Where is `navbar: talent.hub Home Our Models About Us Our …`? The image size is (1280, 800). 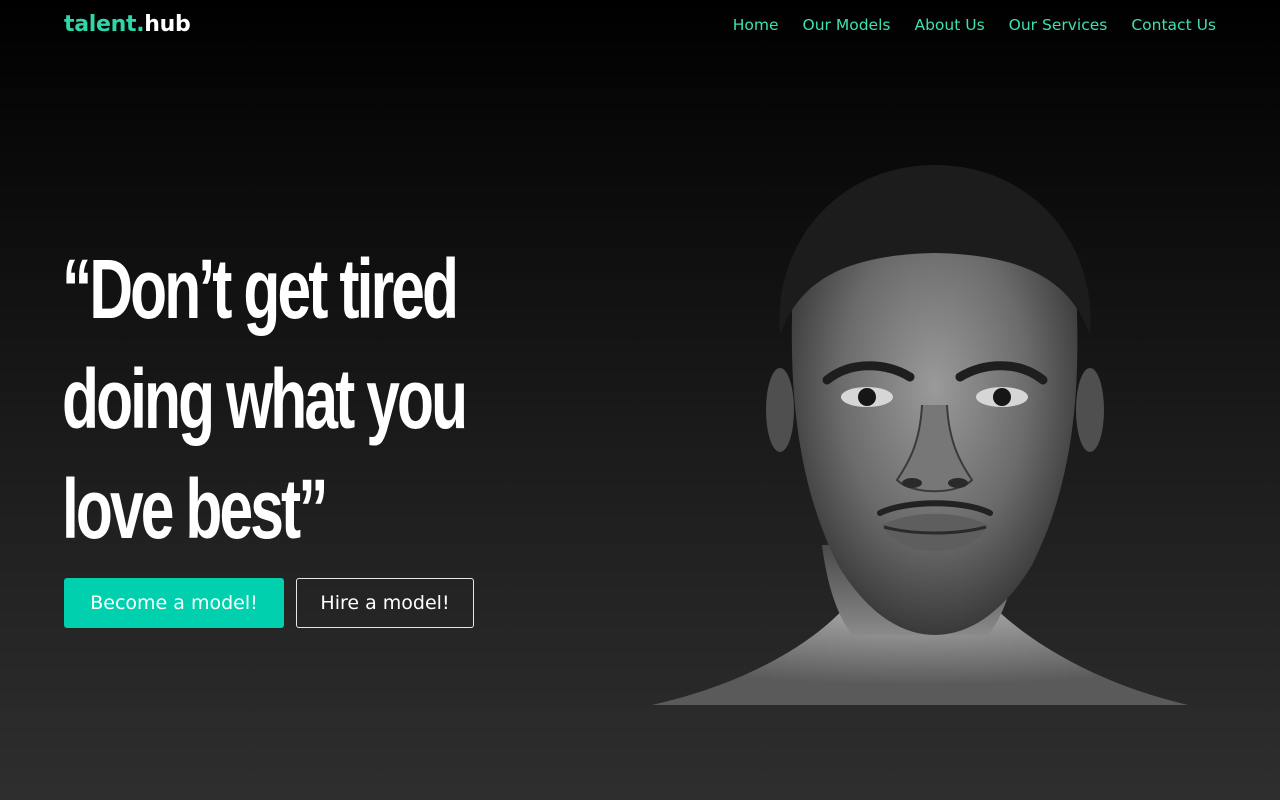 navbar: talent.hub Home Our Models About Us Our … is located at coordinates (640, 26).